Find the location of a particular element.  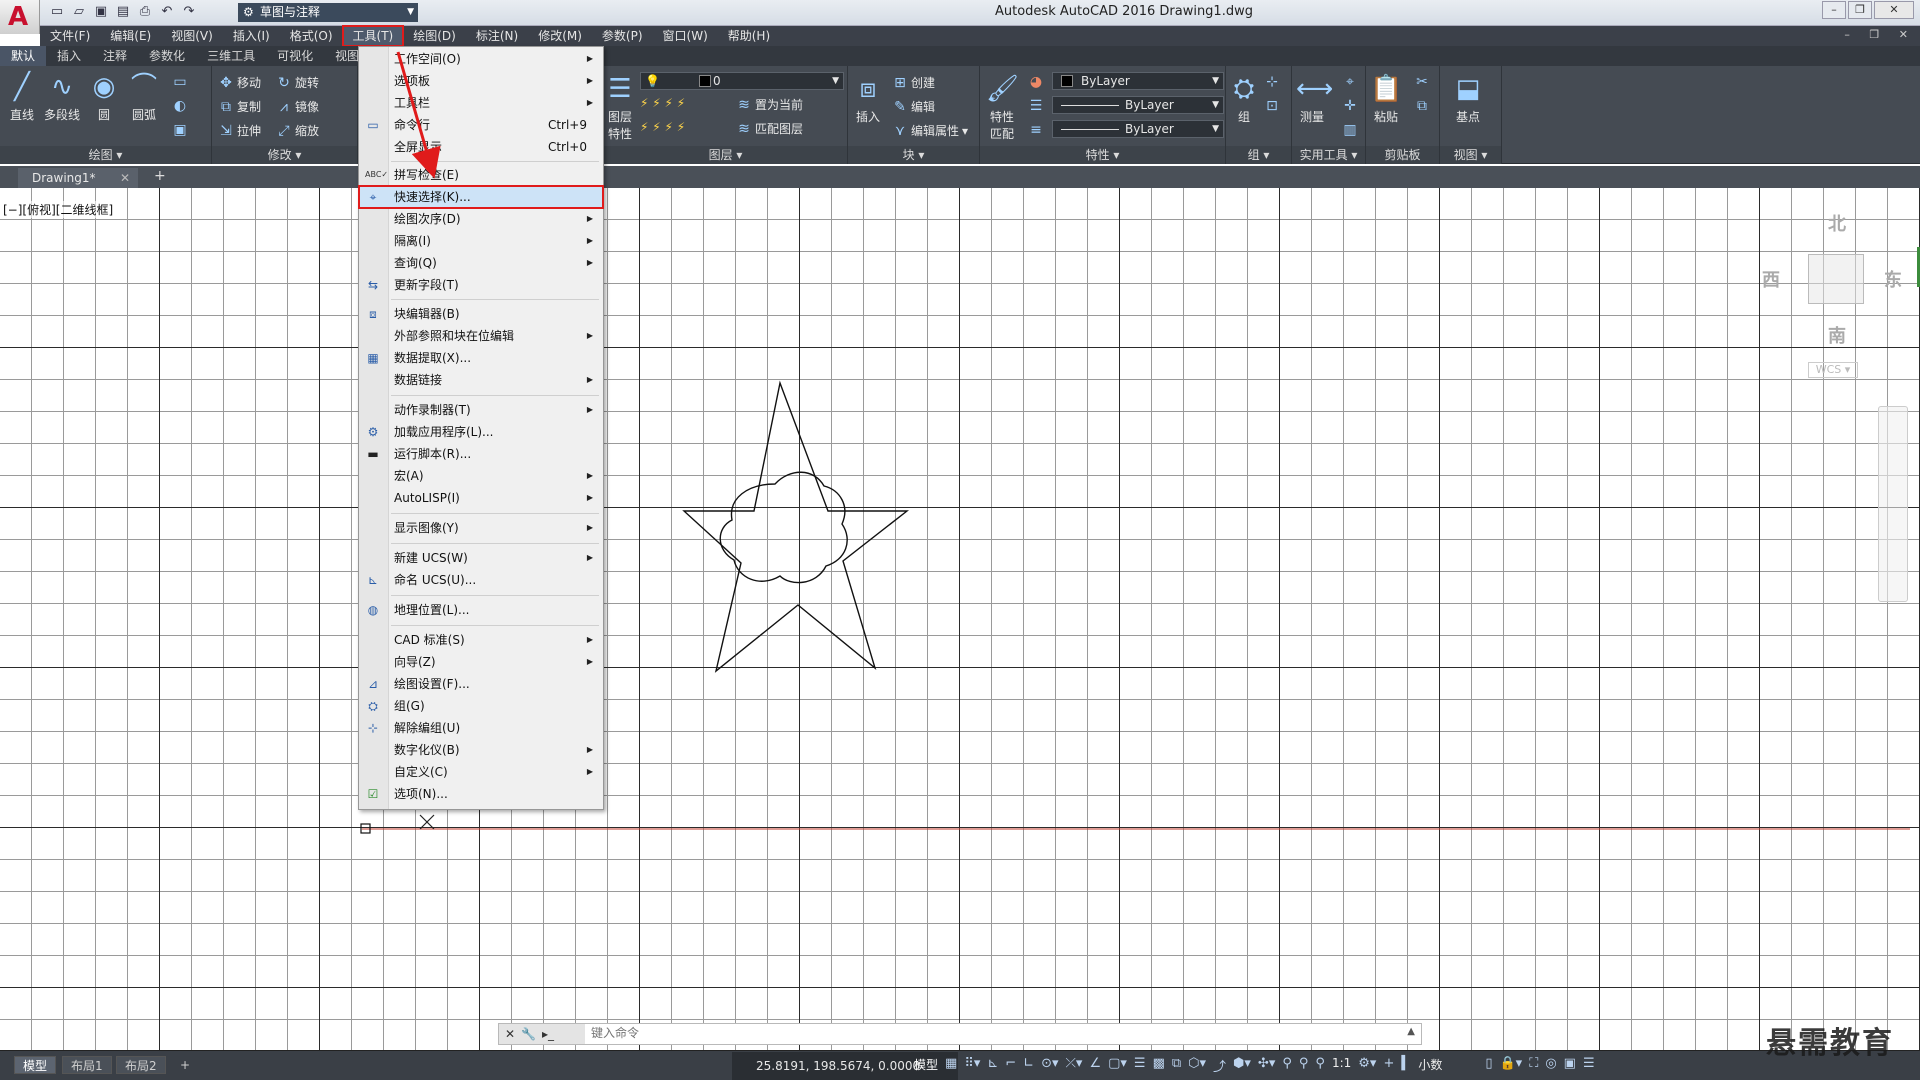

viewcube-west: 西 is located at coordinates (1771, 279).